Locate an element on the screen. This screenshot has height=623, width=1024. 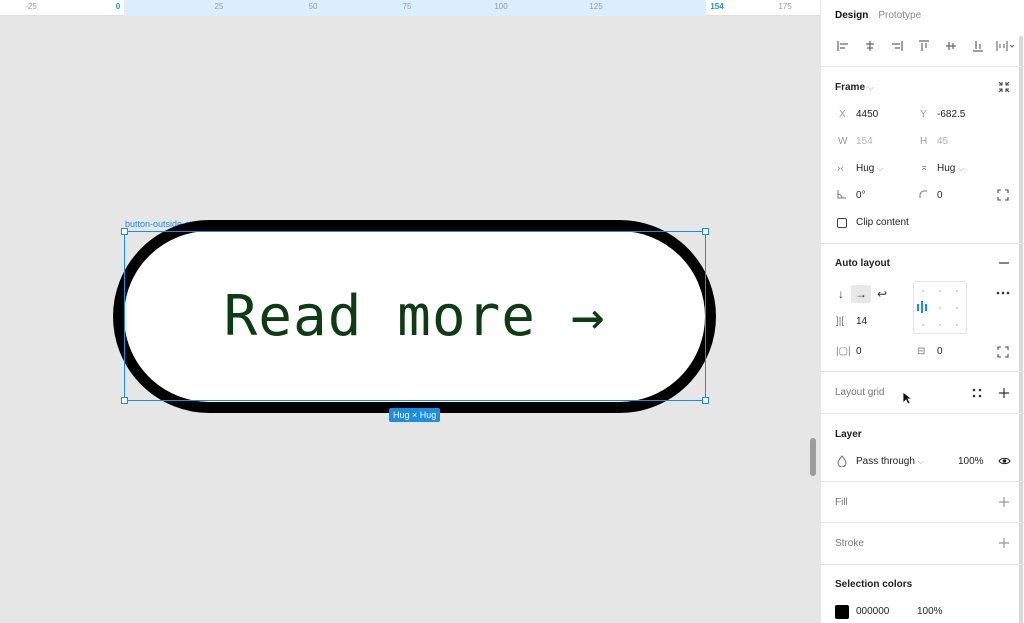
direction-horizontal-icon: → is located at coordinates (861, 294).